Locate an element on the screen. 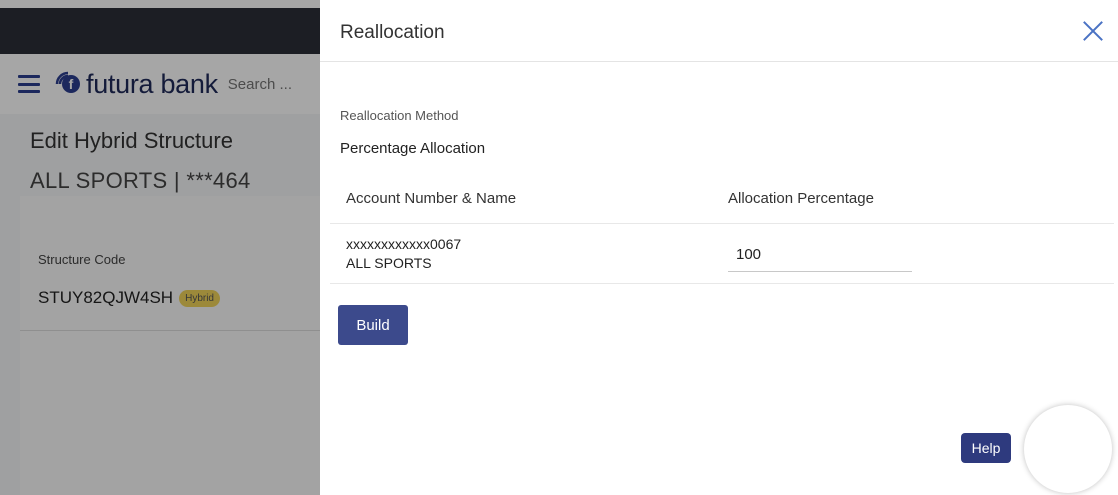 The height and width of the screenshot is (495, 1118). reallocation-method-value: Percentage Allocation is located at coordinates (413, 148).